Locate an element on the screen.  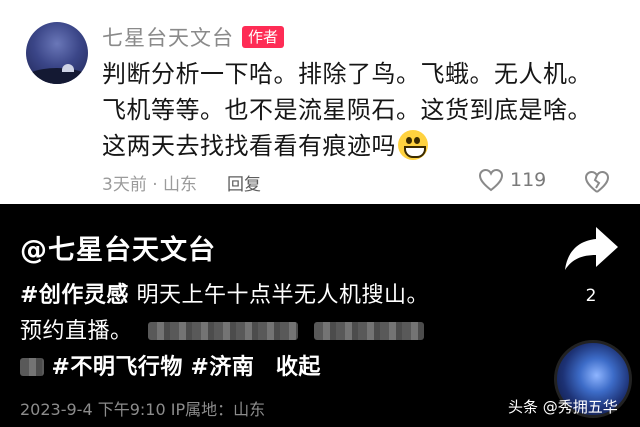
caption-line-1: #创作灵感 明天上午十点半无人机搜山。 is located at coordinates (275, 296).